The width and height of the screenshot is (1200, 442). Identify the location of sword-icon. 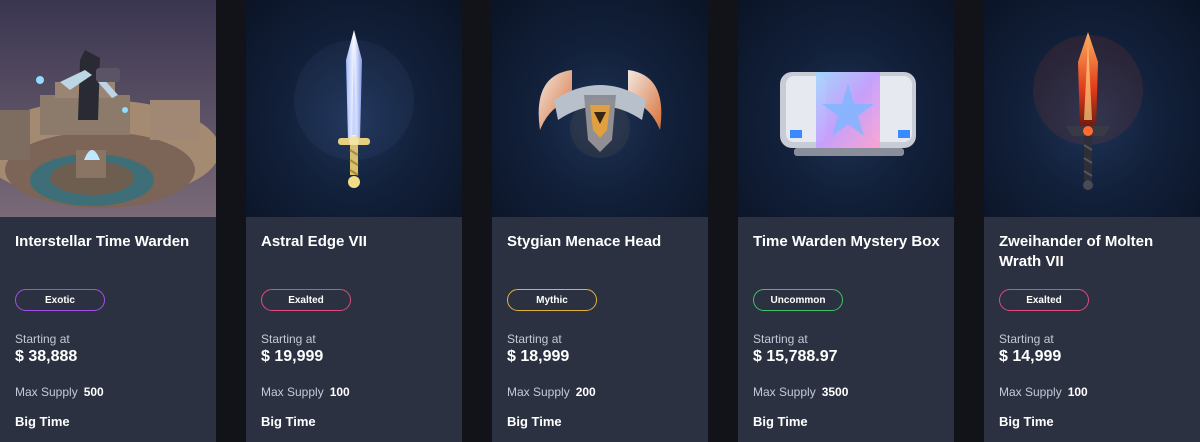
(354, 109).